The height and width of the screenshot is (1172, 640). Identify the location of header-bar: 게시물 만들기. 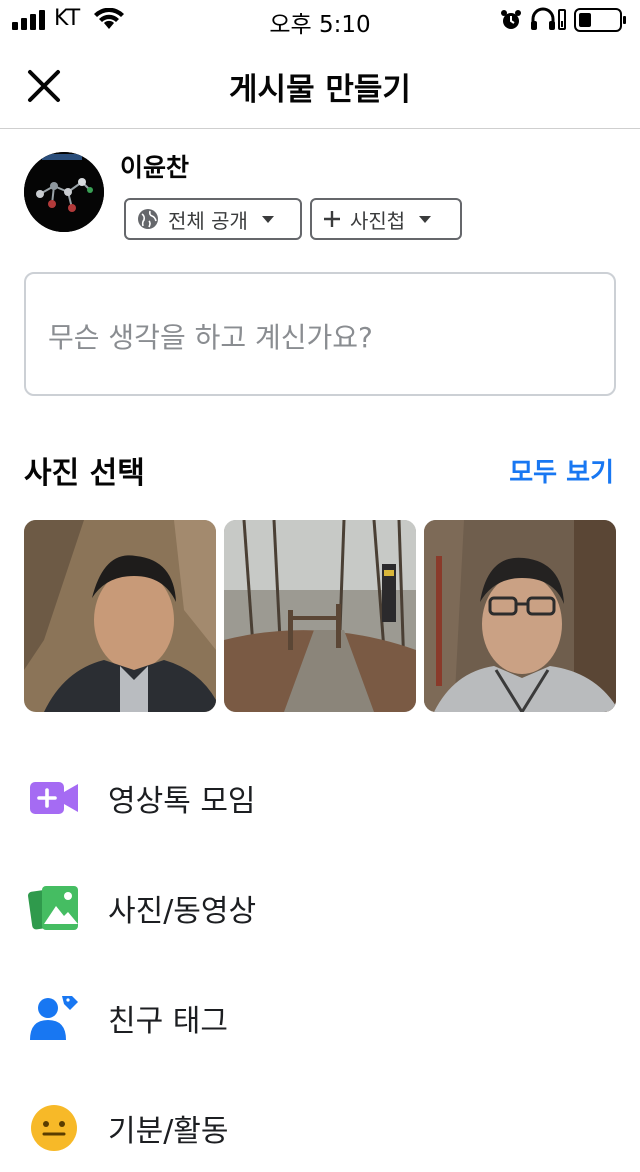
(320, 84).